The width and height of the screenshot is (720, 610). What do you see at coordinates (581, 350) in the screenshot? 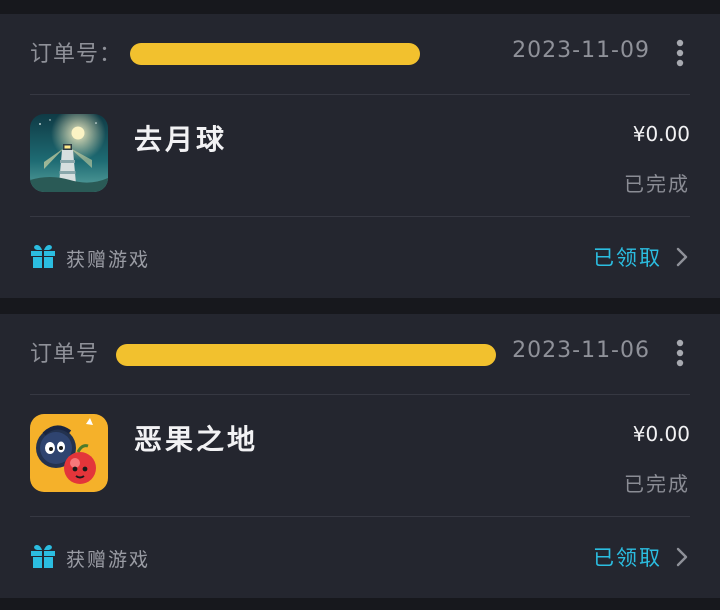
I see `order-date: 2023-11-06` at bounding box center [581, 350].